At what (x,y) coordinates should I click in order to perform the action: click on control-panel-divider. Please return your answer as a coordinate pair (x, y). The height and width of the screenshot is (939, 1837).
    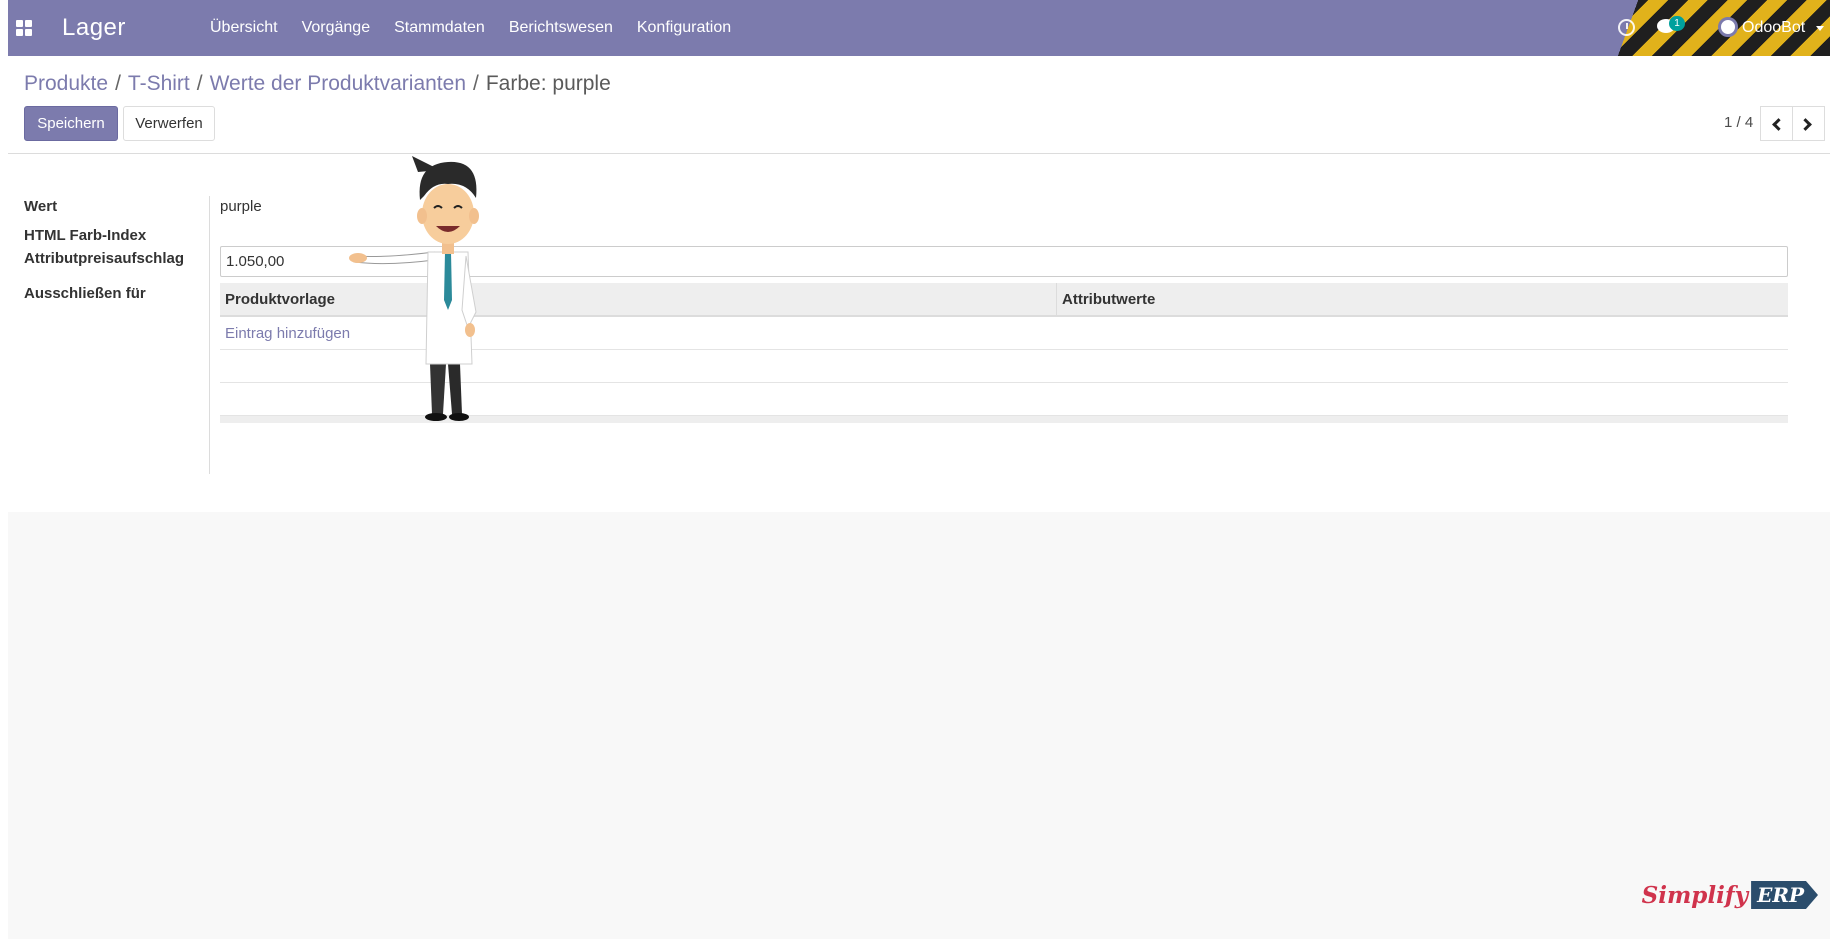
    Looking at the image, I should click on (919, 153).